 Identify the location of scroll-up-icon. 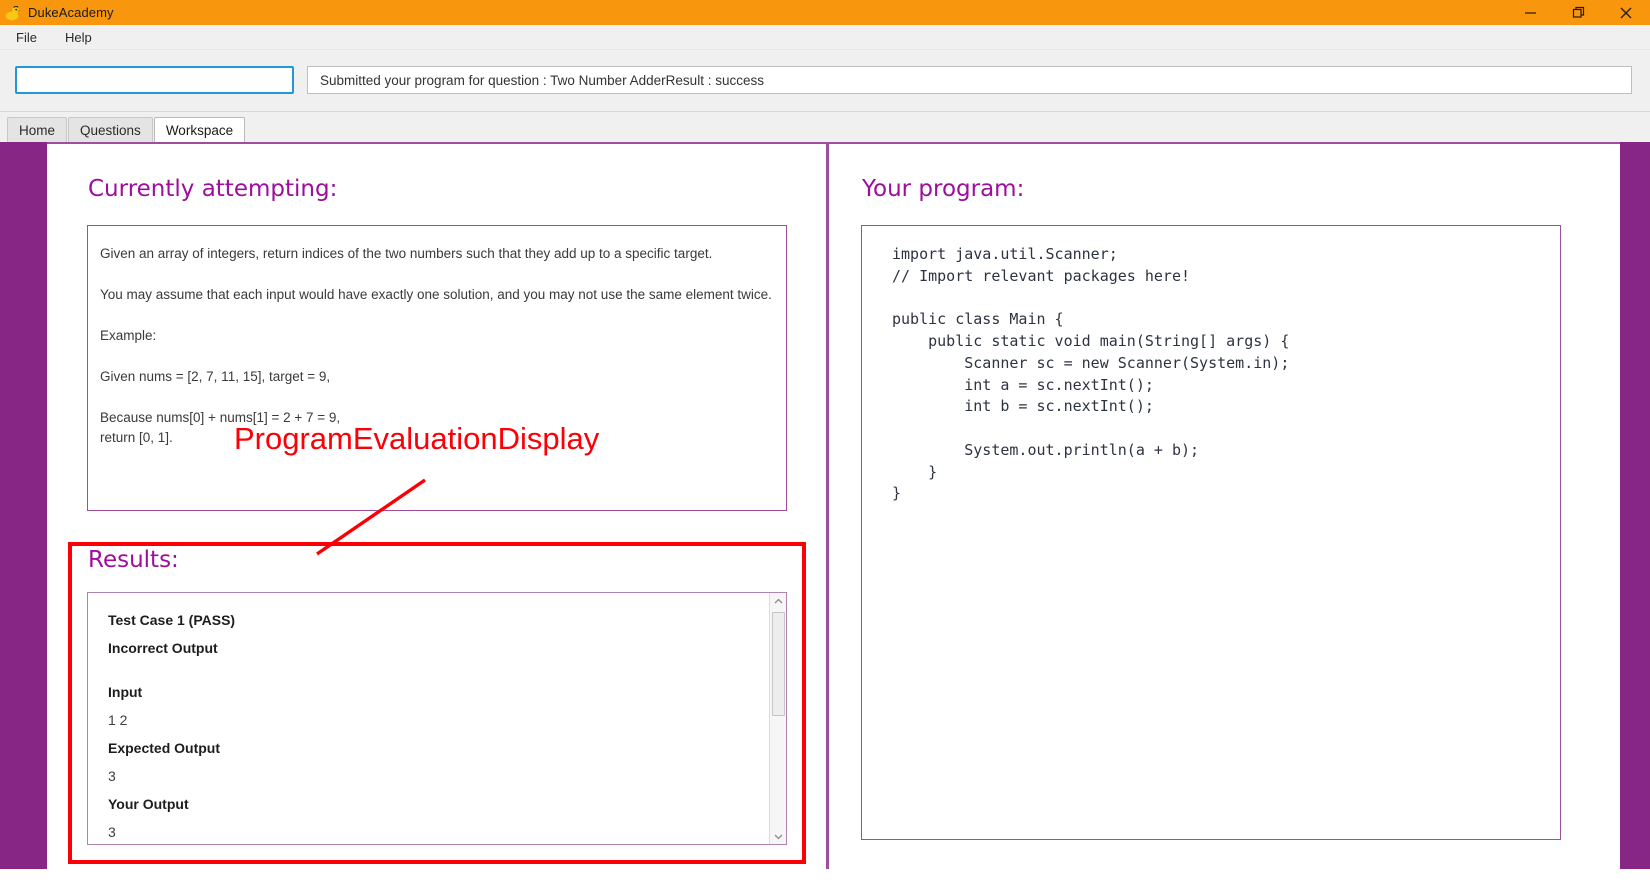
(778, 601).